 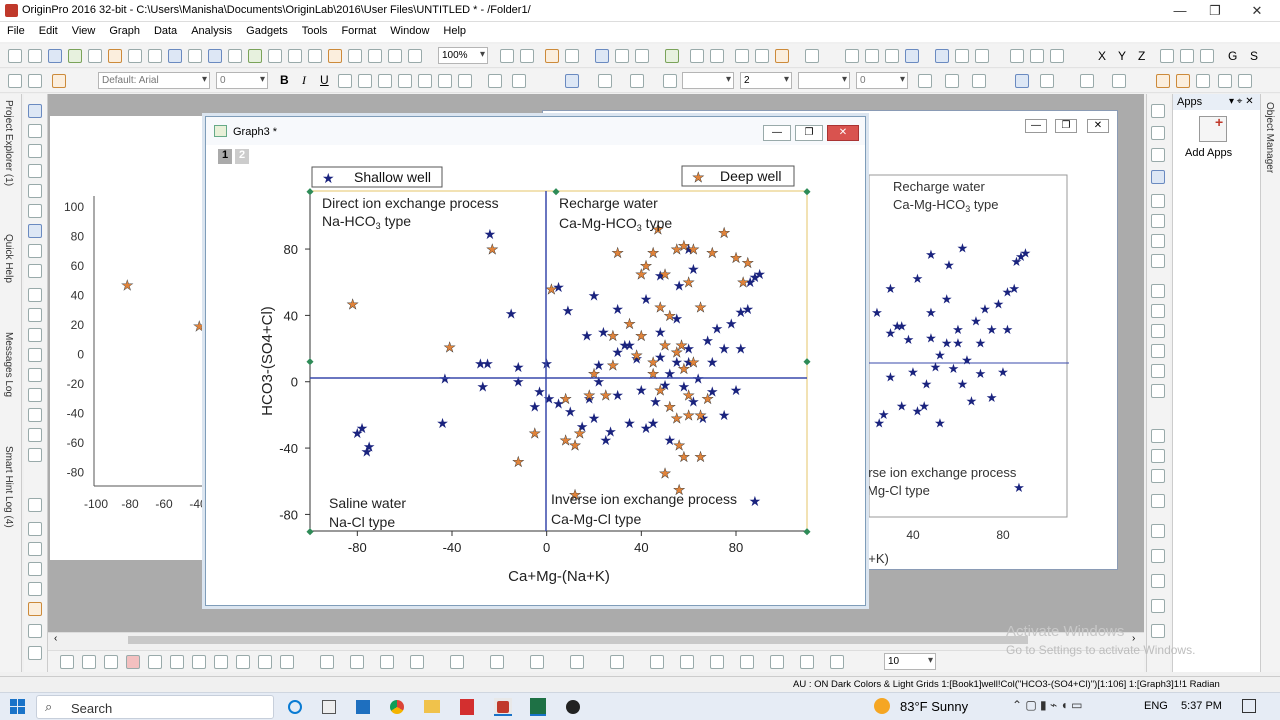 I want to click on font-color-icon, so click(x=519, y=81).